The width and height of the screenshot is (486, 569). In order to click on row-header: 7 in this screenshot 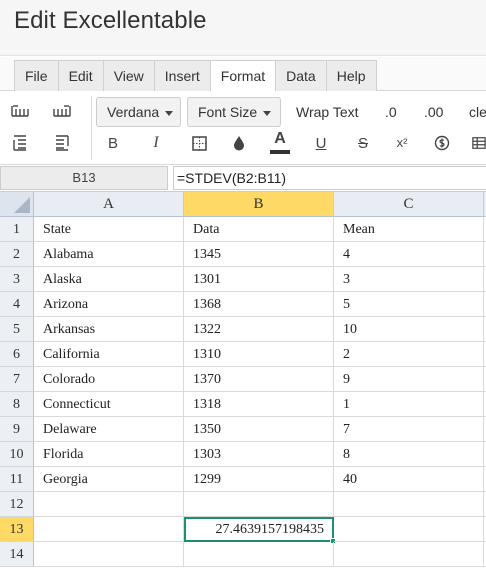, I will do `click(17, 379)`.